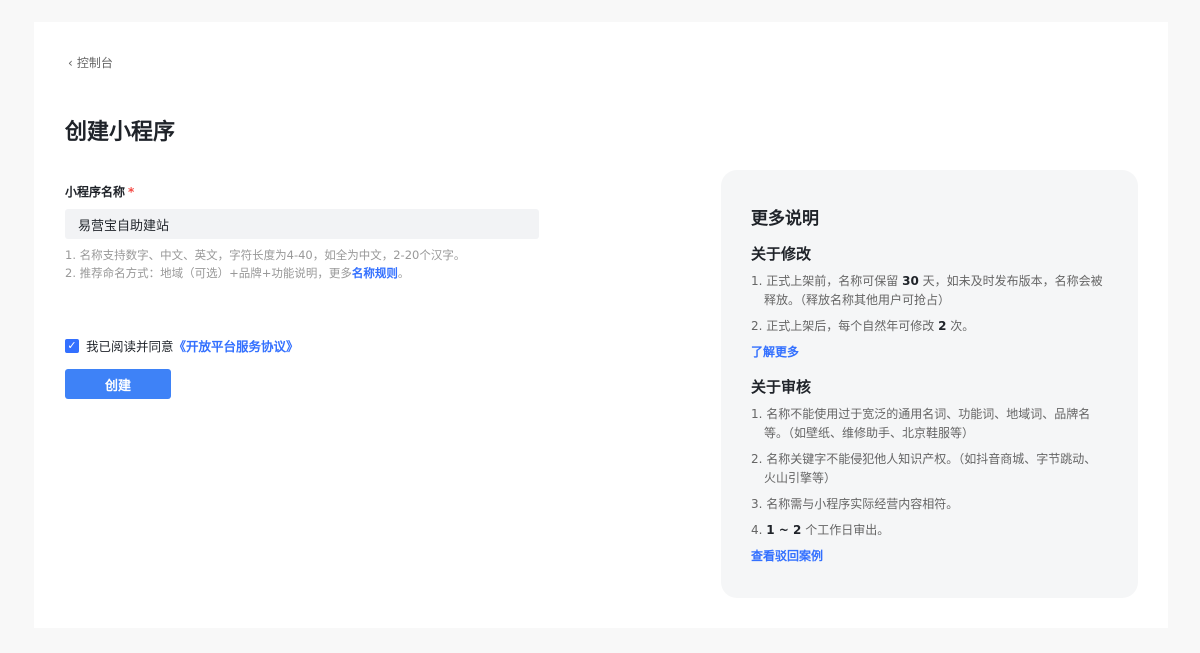  What do you see at coordinates (929, 555) in the screenshot?
I see `rejection-cases-link: 查看驳回案例` at bounding box center [929, 555].